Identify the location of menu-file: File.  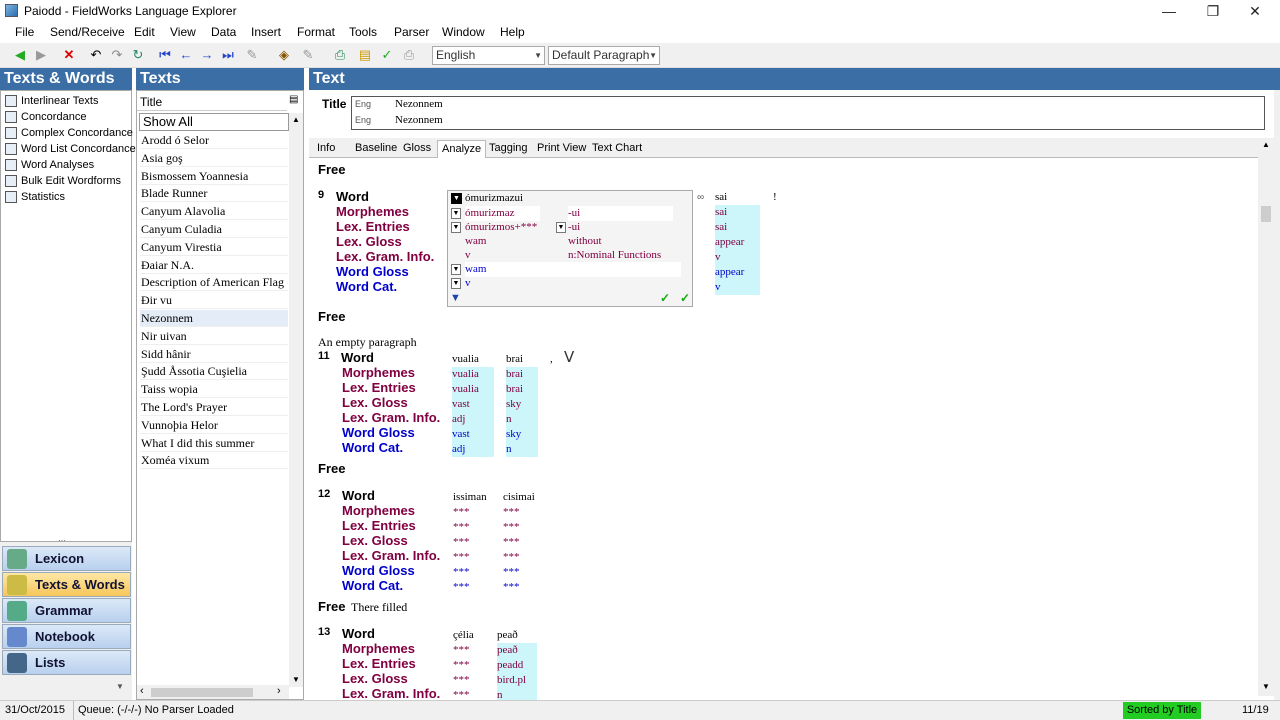
(24, 32).